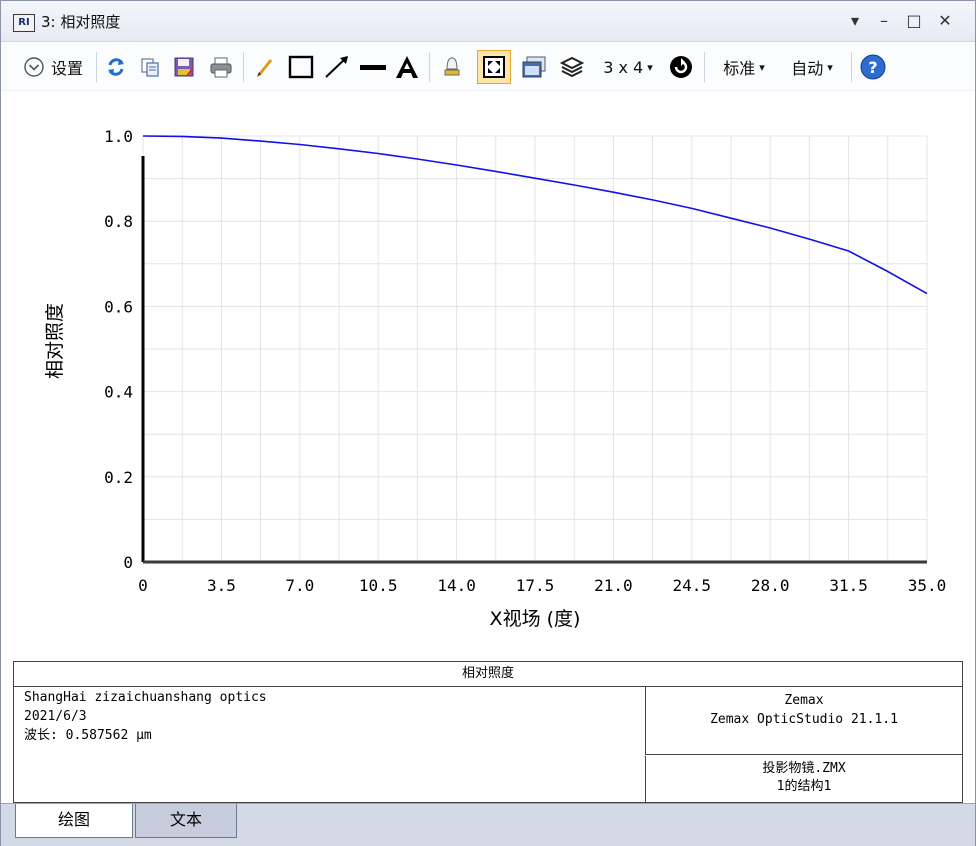 The image size is (976, 846). I want to click on rotate-button, so click(681, 67).